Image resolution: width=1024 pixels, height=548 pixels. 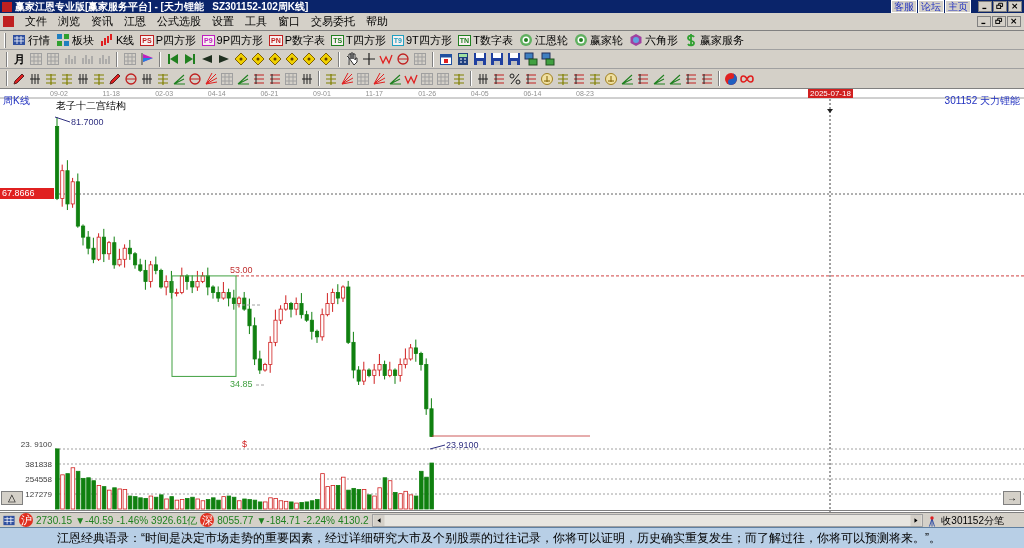 What do you see at coordinates (353, 520) in the screenshot?
I see `index-amount: 4130.2` at bounding box center [353, 520].